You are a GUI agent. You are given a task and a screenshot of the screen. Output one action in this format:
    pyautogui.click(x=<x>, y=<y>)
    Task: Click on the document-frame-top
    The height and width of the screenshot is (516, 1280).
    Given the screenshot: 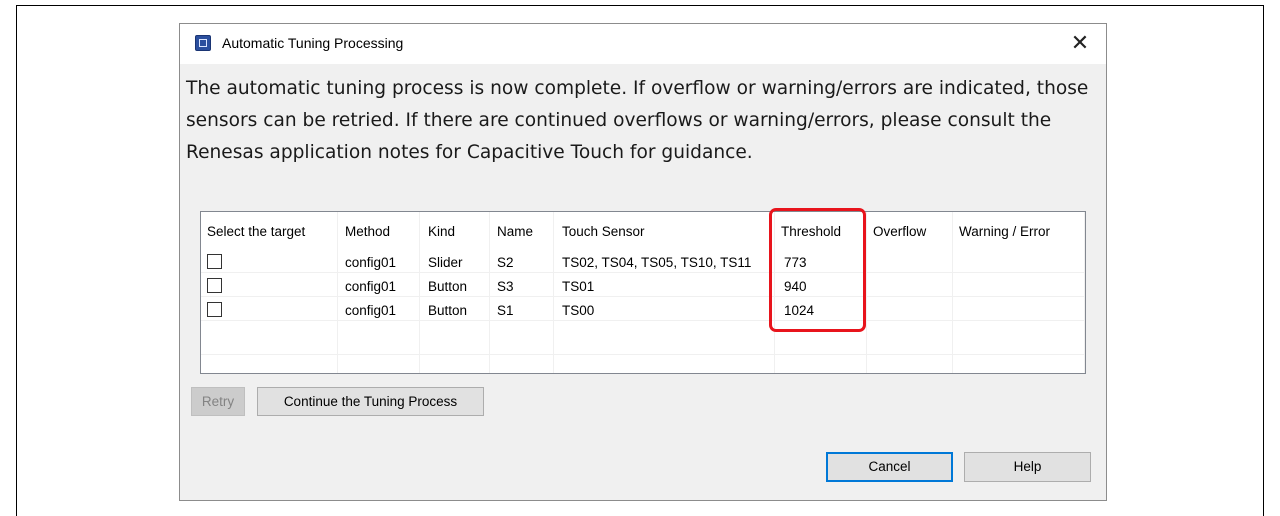 What is the action you would take?
    pyautogui.click(x=640, y=5)
    